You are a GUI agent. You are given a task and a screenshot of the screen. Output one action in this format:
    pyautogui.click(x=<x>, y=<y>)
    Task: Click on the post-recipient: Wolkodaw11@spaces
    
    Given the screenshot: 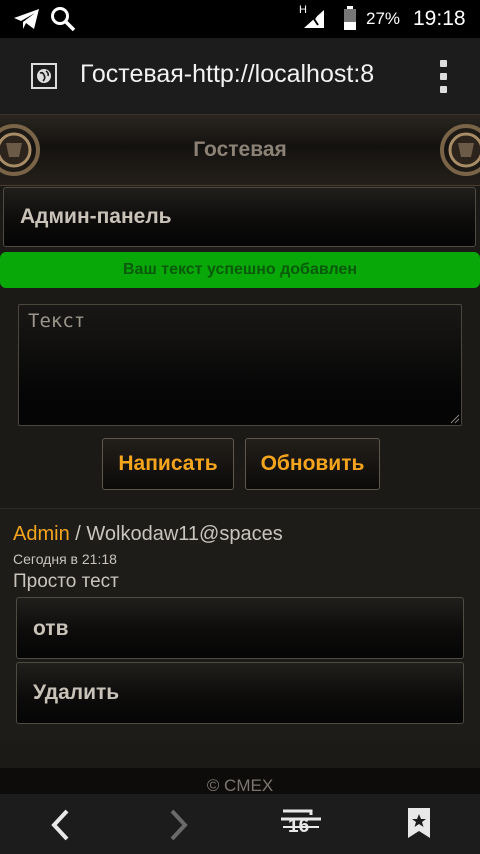 What is the action you would take?
    pyautogui.click(x=184, y=534)
    